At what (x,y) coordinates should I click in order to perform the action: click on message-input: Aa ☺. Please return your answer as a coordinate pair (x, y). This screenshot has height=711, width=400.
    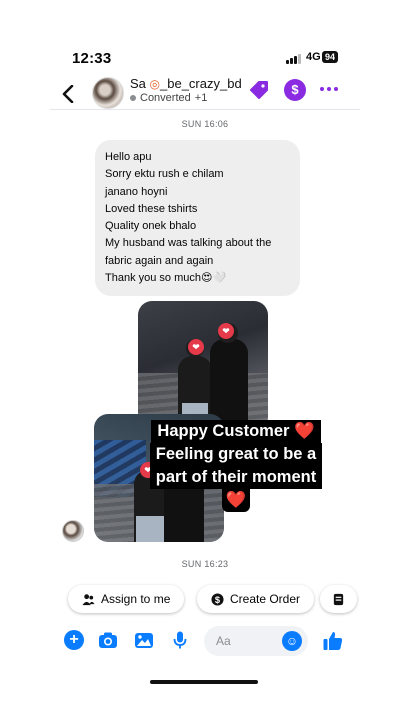
    Looking at the image, I should click on (256, 641).